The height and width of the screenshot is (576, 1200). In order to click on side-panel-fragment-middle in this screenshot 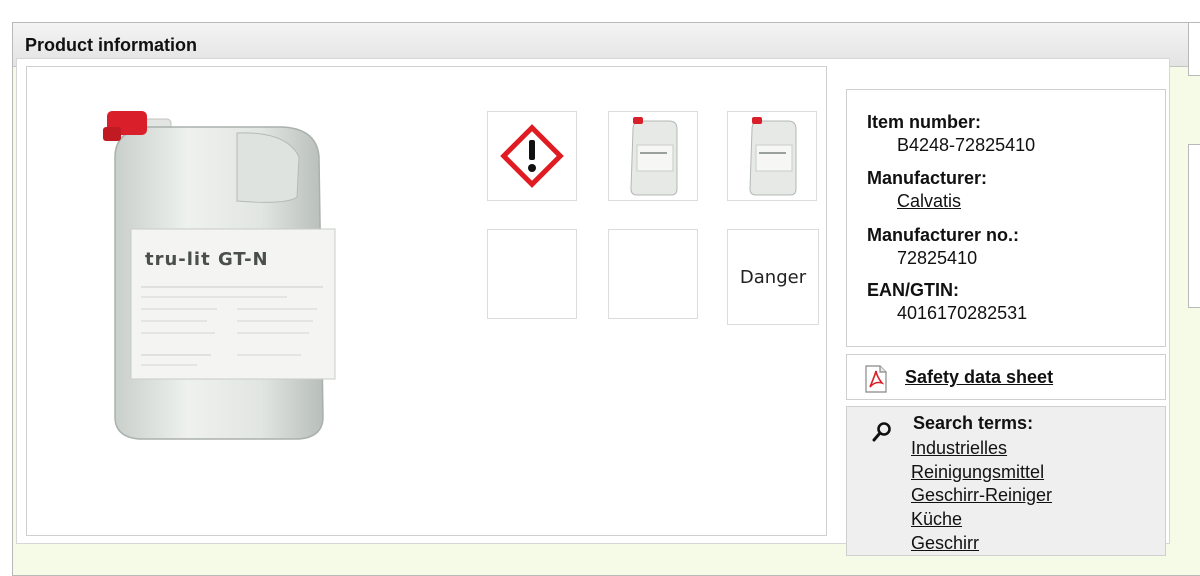, I will do `click(1194, 226)`.